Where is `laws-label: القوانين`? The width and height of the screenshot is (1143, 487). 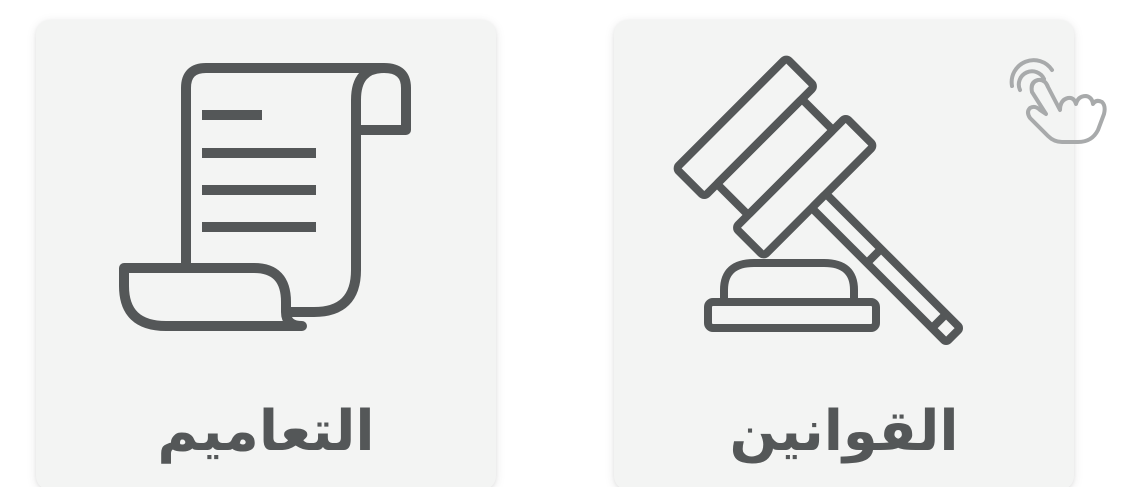 laws-label: القوانين is located at coordinates (844, 431).